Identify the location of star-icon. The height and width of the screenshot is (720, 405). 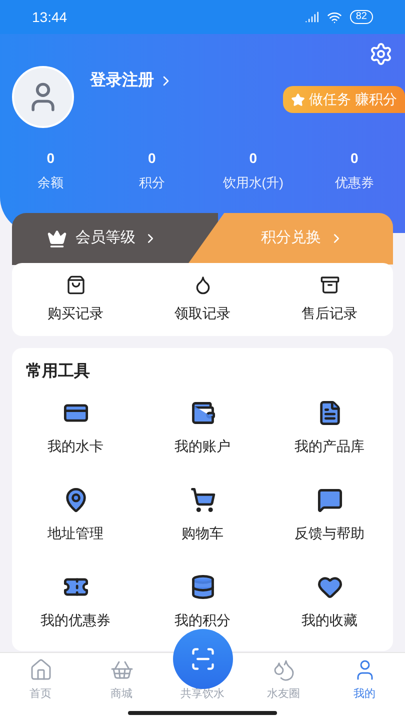
(298, 99).